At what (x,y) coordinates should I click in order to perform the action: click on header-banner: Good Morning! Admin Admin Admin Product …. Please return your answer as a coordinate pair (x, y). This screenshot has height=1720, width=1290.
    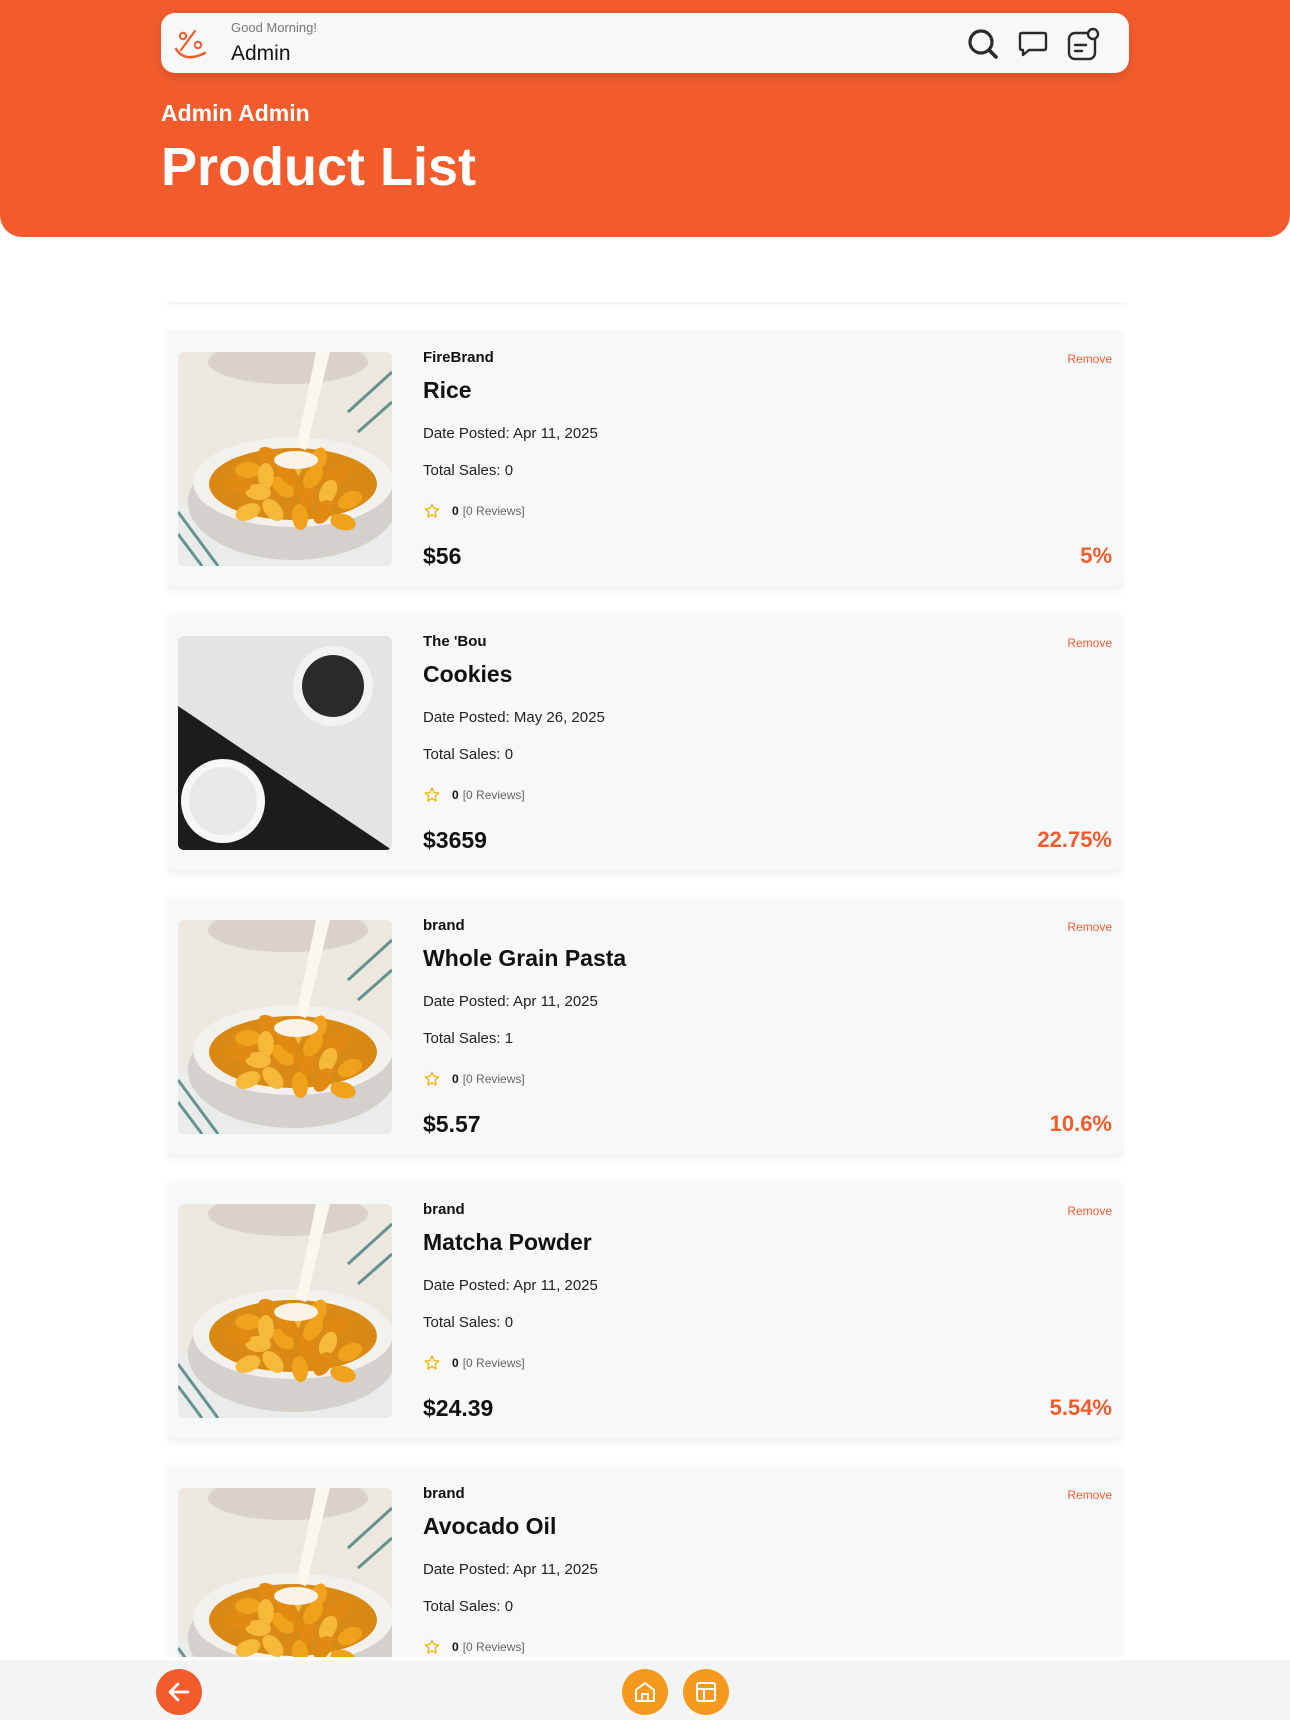
    Looking at the image, I should click on (645, 118).